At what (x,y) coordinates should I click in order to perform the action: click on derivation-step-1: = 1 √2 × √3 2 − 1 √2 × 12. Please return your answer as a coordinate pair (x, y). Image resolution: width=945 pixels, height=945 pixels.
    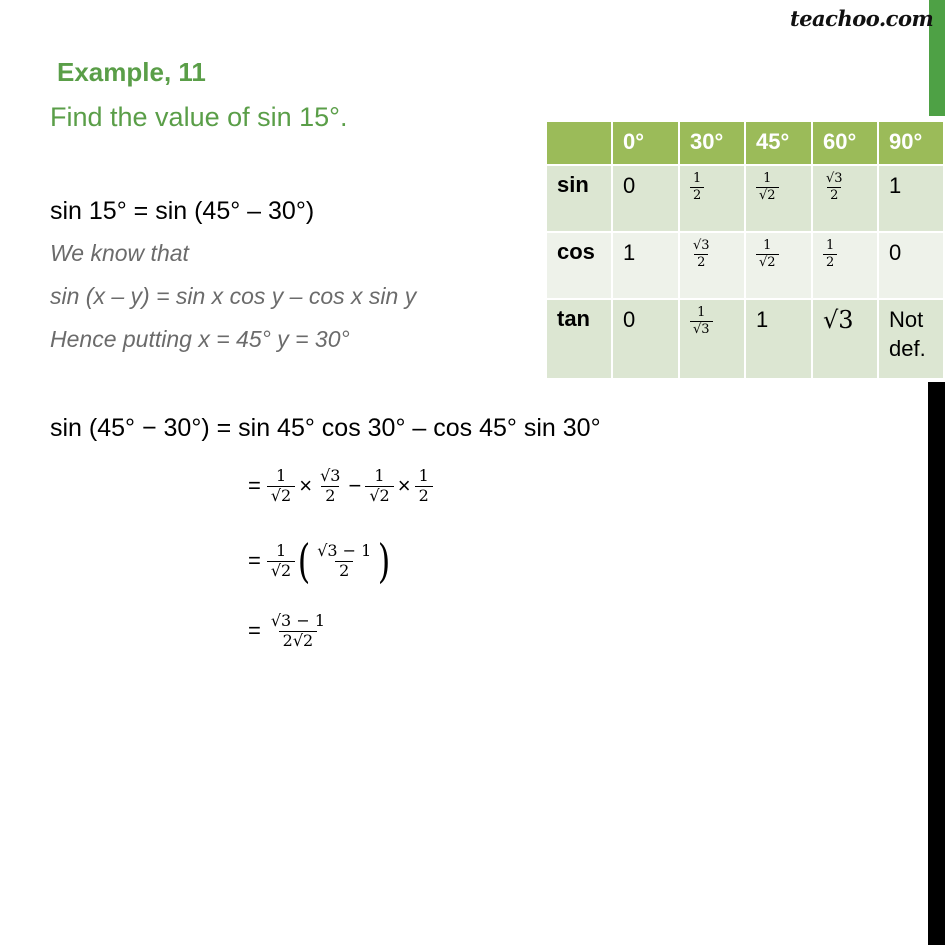
    Looking at the image, I should click on (340, 485).